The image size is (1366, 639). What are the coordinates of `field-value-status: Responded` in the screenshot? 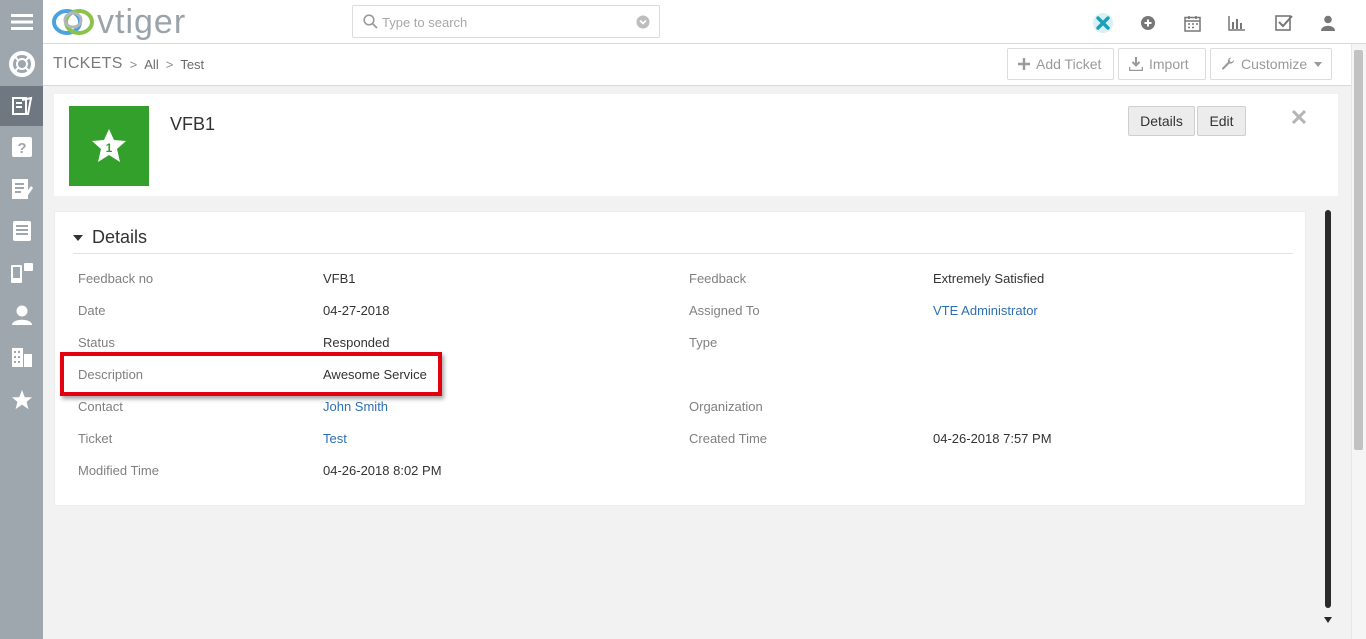 It's located at (356, 342).